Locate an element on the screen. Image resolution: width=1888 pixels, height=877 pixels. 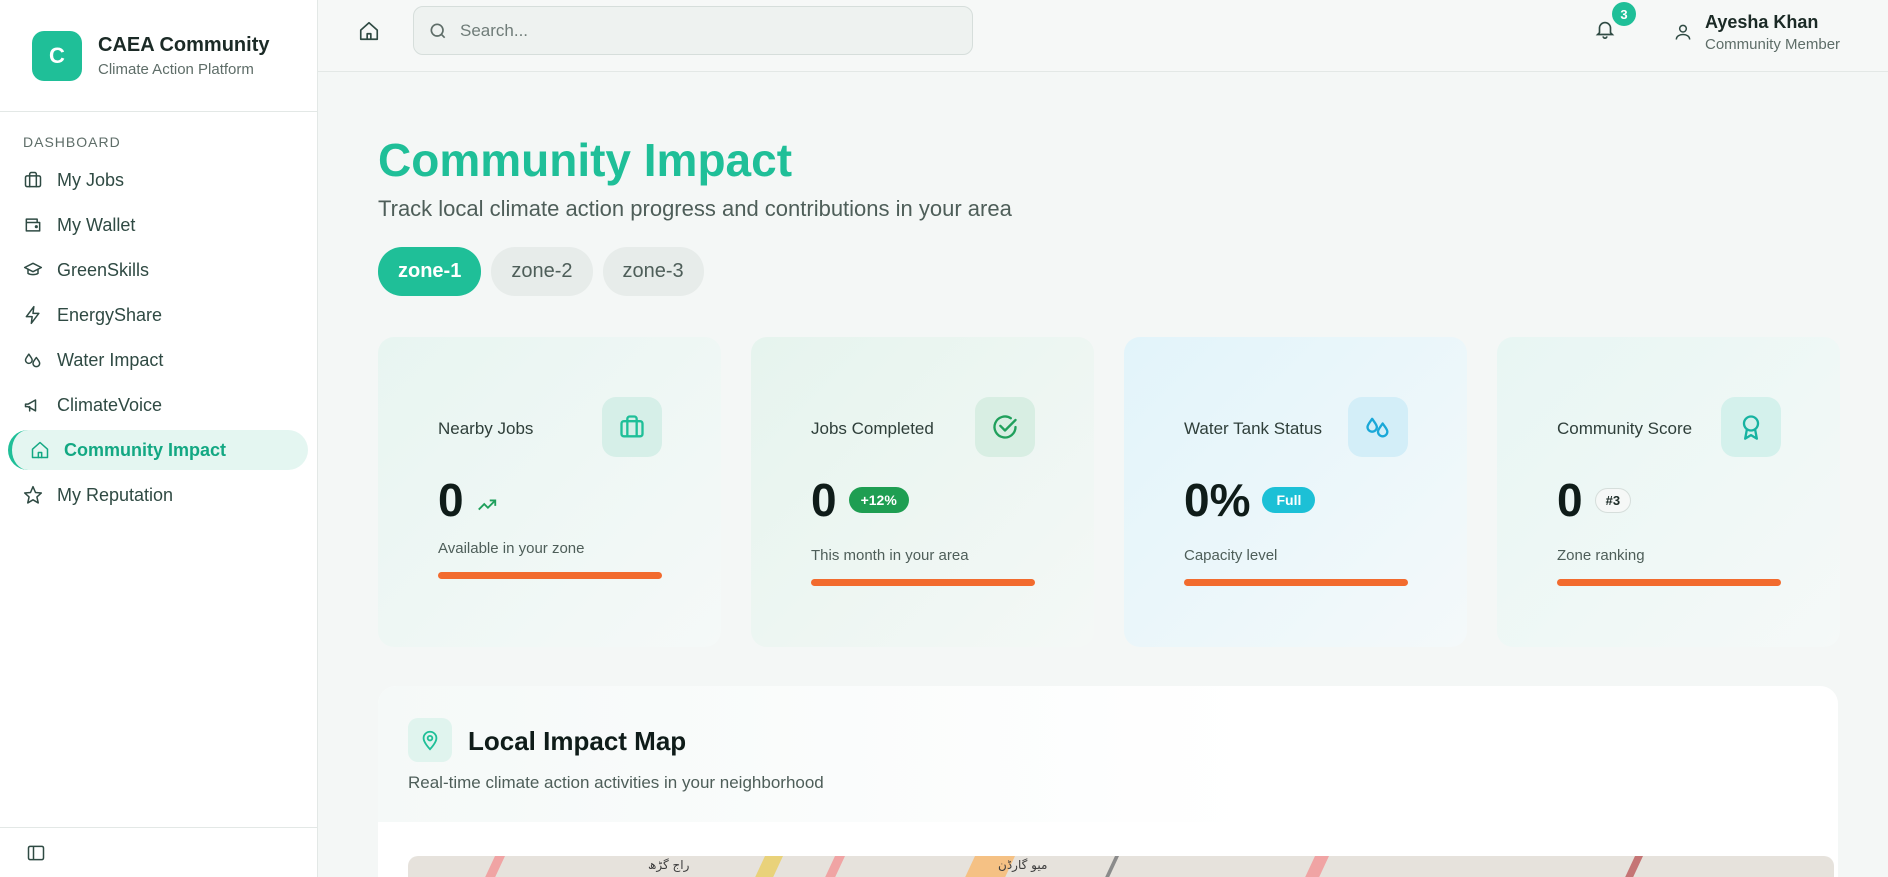
change-badge: +12% is located at coordinates (878, 500).